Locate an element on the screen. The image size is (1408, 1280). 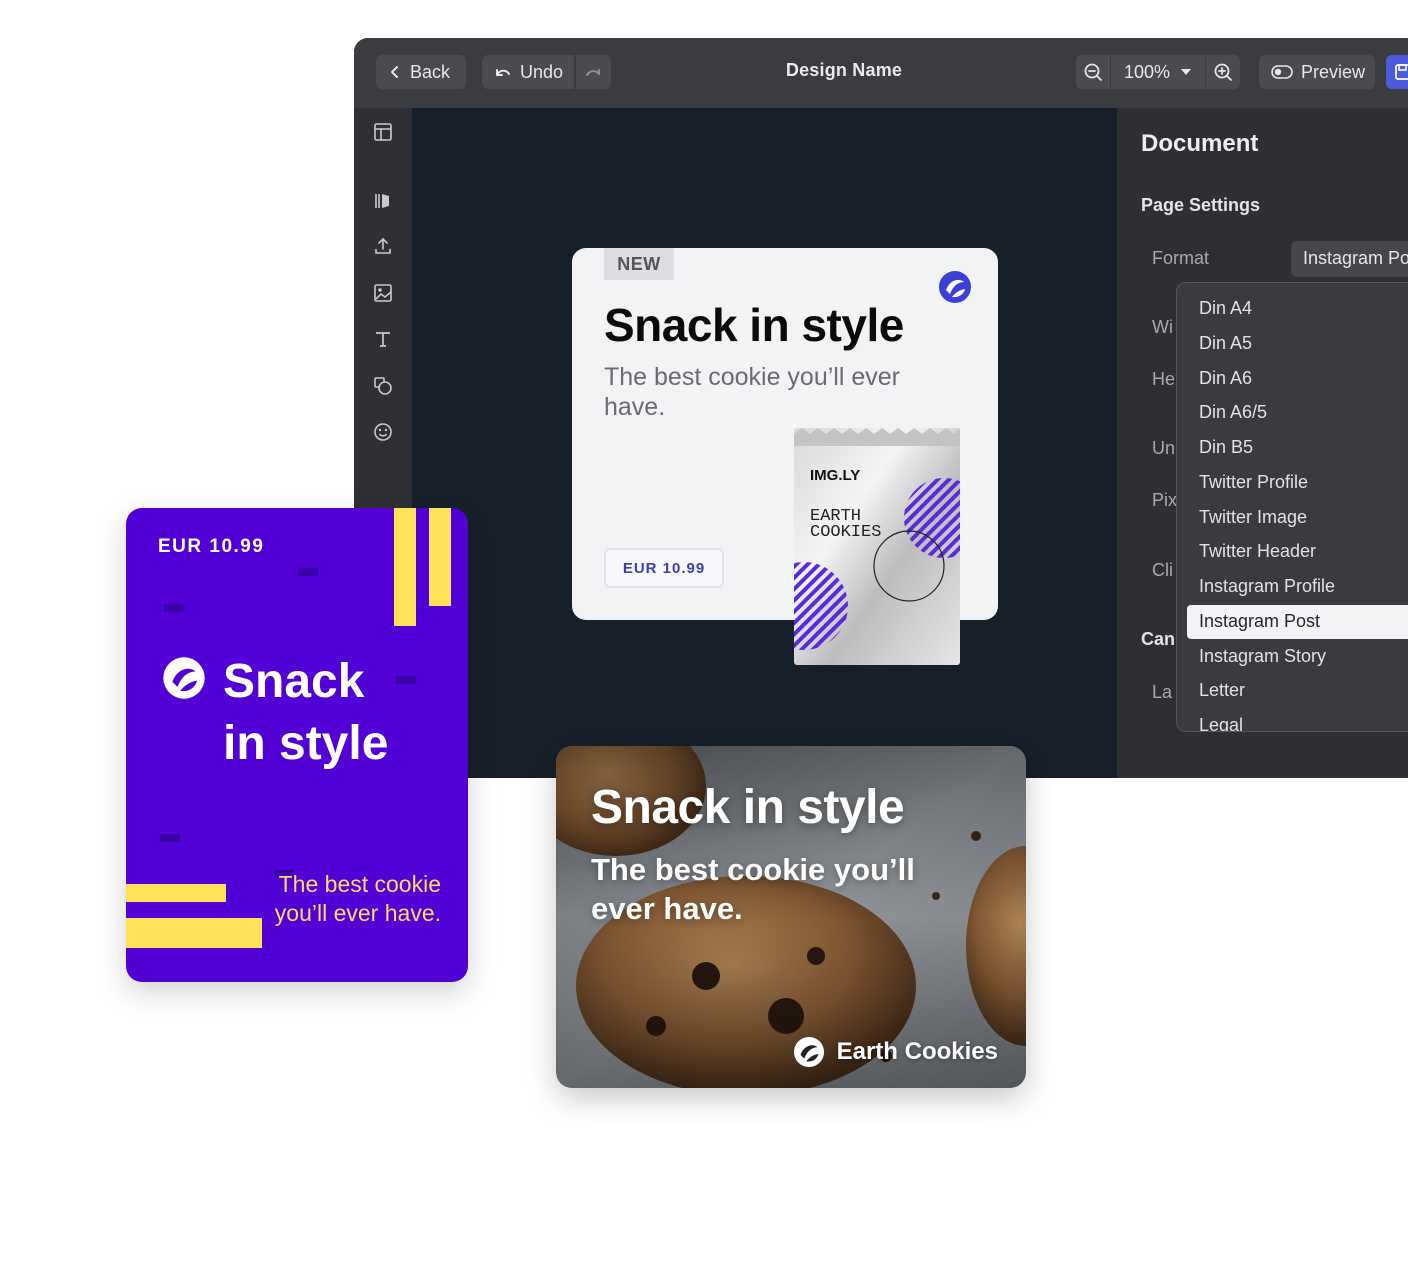
format-option-selected: Instagram Post is located at coordinates (1297, 622).